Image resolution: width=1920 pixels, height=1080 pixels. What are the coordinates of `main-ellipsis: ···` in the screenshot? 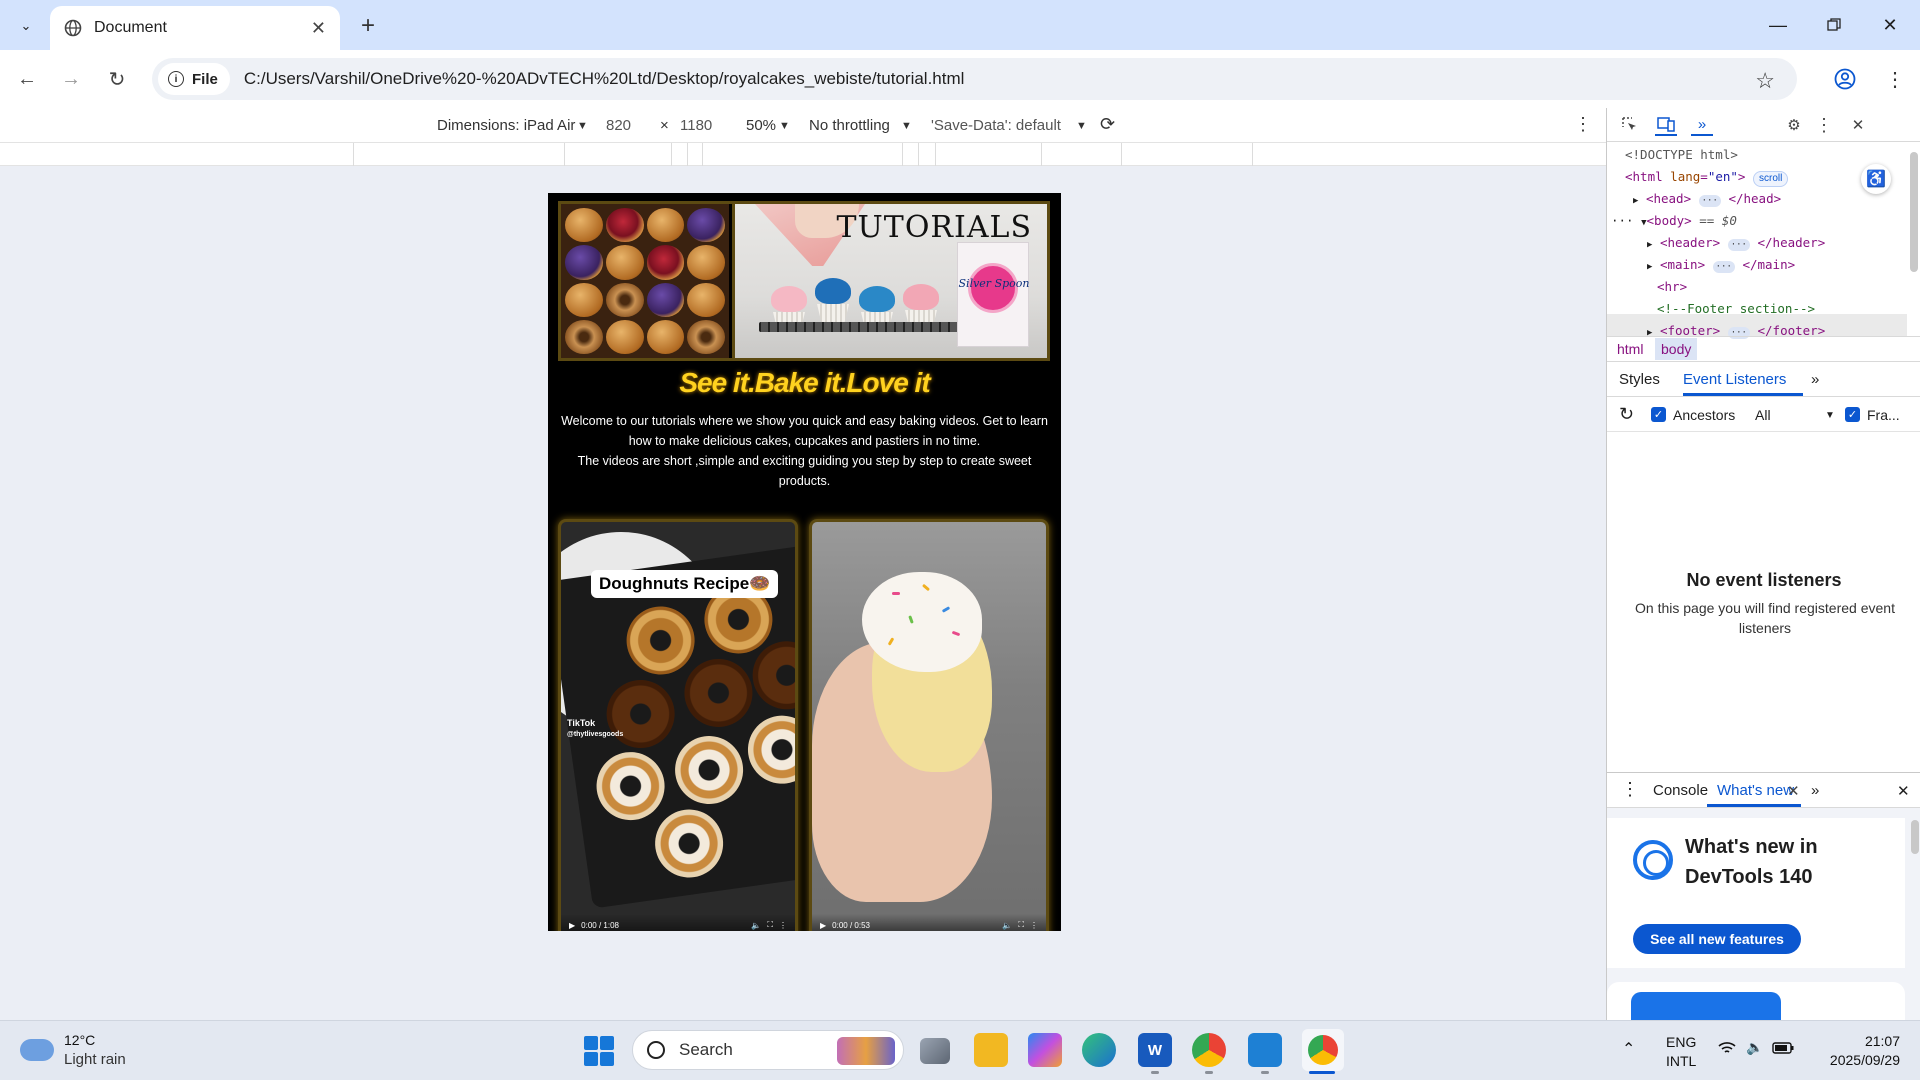 It's located at (1723, 267).